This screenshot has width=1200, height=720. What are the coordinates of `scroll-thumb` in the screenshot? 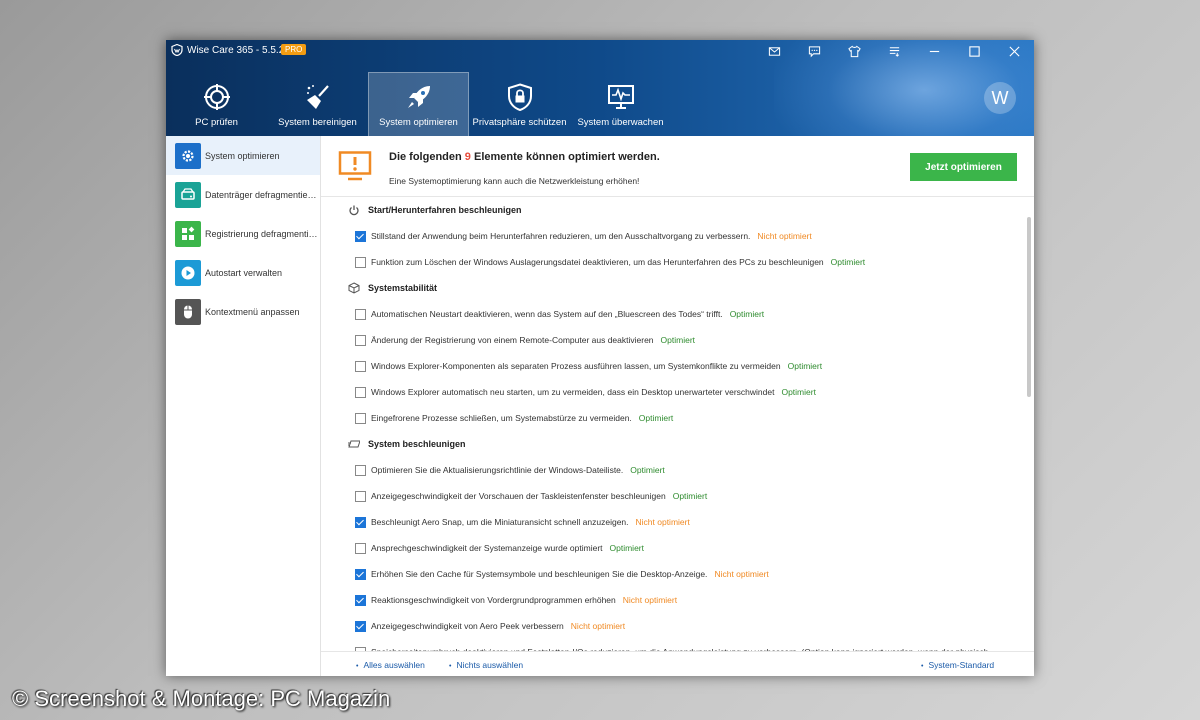 It's located at (1029, 307).